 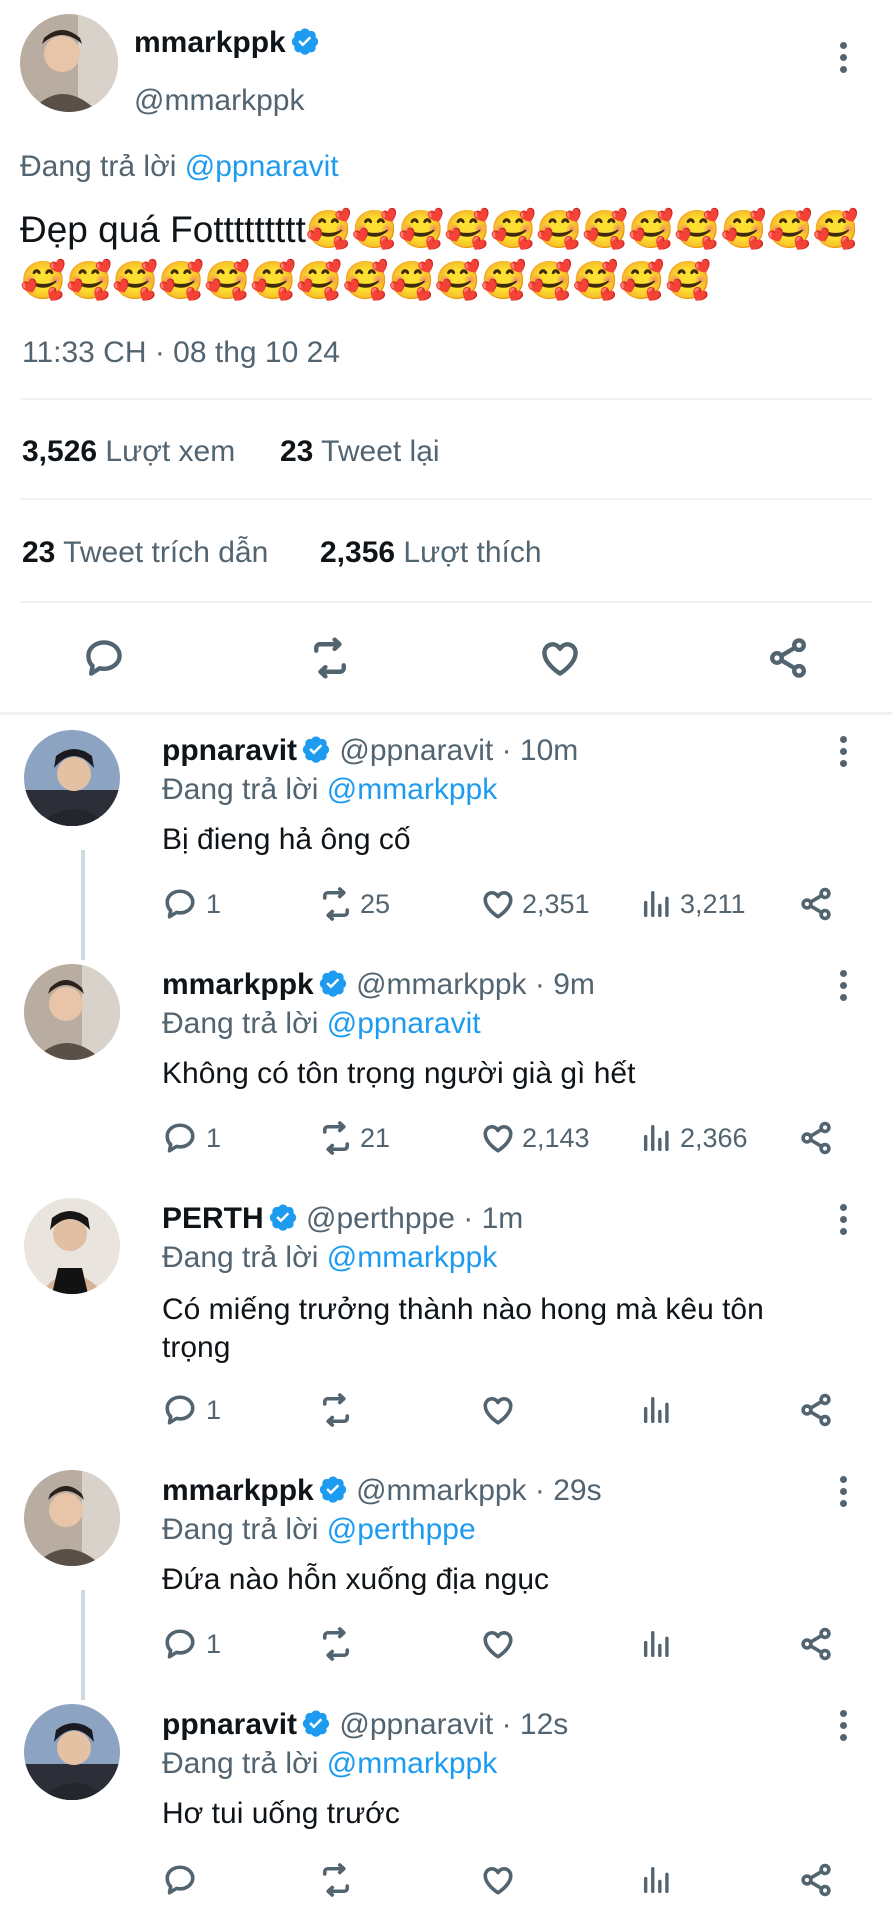 I want to click on views-button: 3,211, so click(x=693, y=904).